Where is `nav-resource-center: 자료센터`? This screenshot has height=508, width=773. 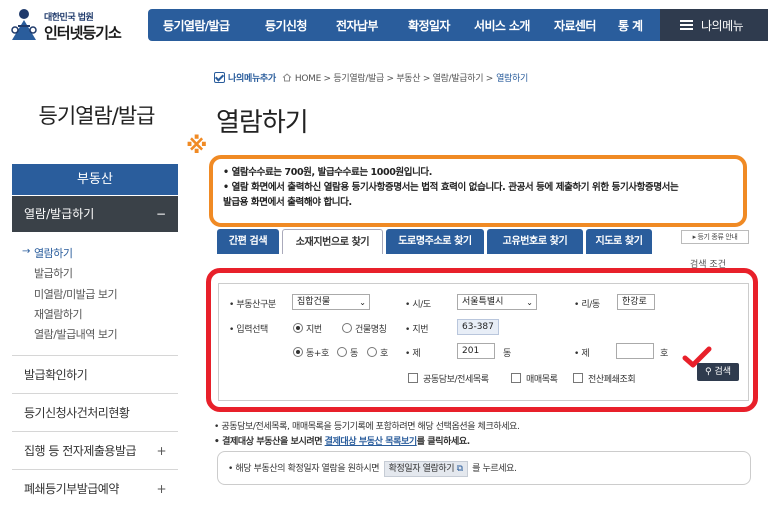 nav-resource-center: 자료센터 is located at coordinates (575, 25).